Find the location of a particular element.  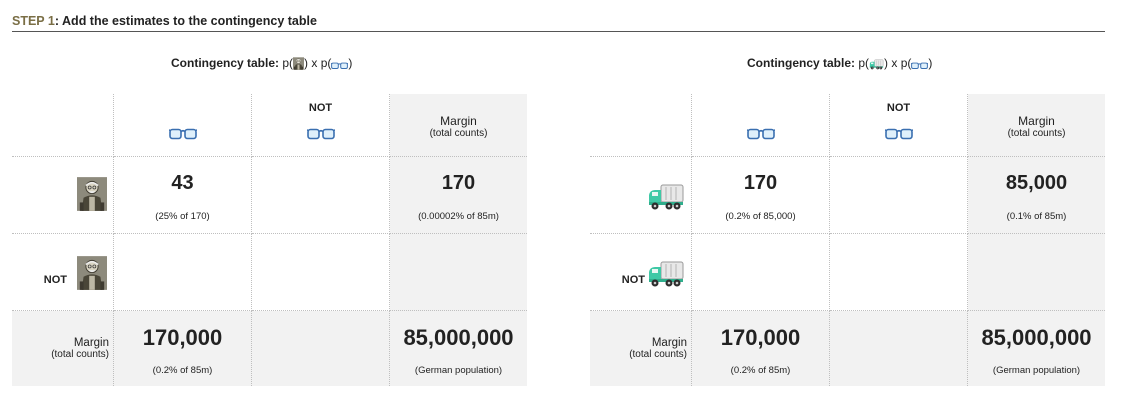

row1-margin: 85,000 (0.1% of 85m) is located at coordinates (1036, 195).